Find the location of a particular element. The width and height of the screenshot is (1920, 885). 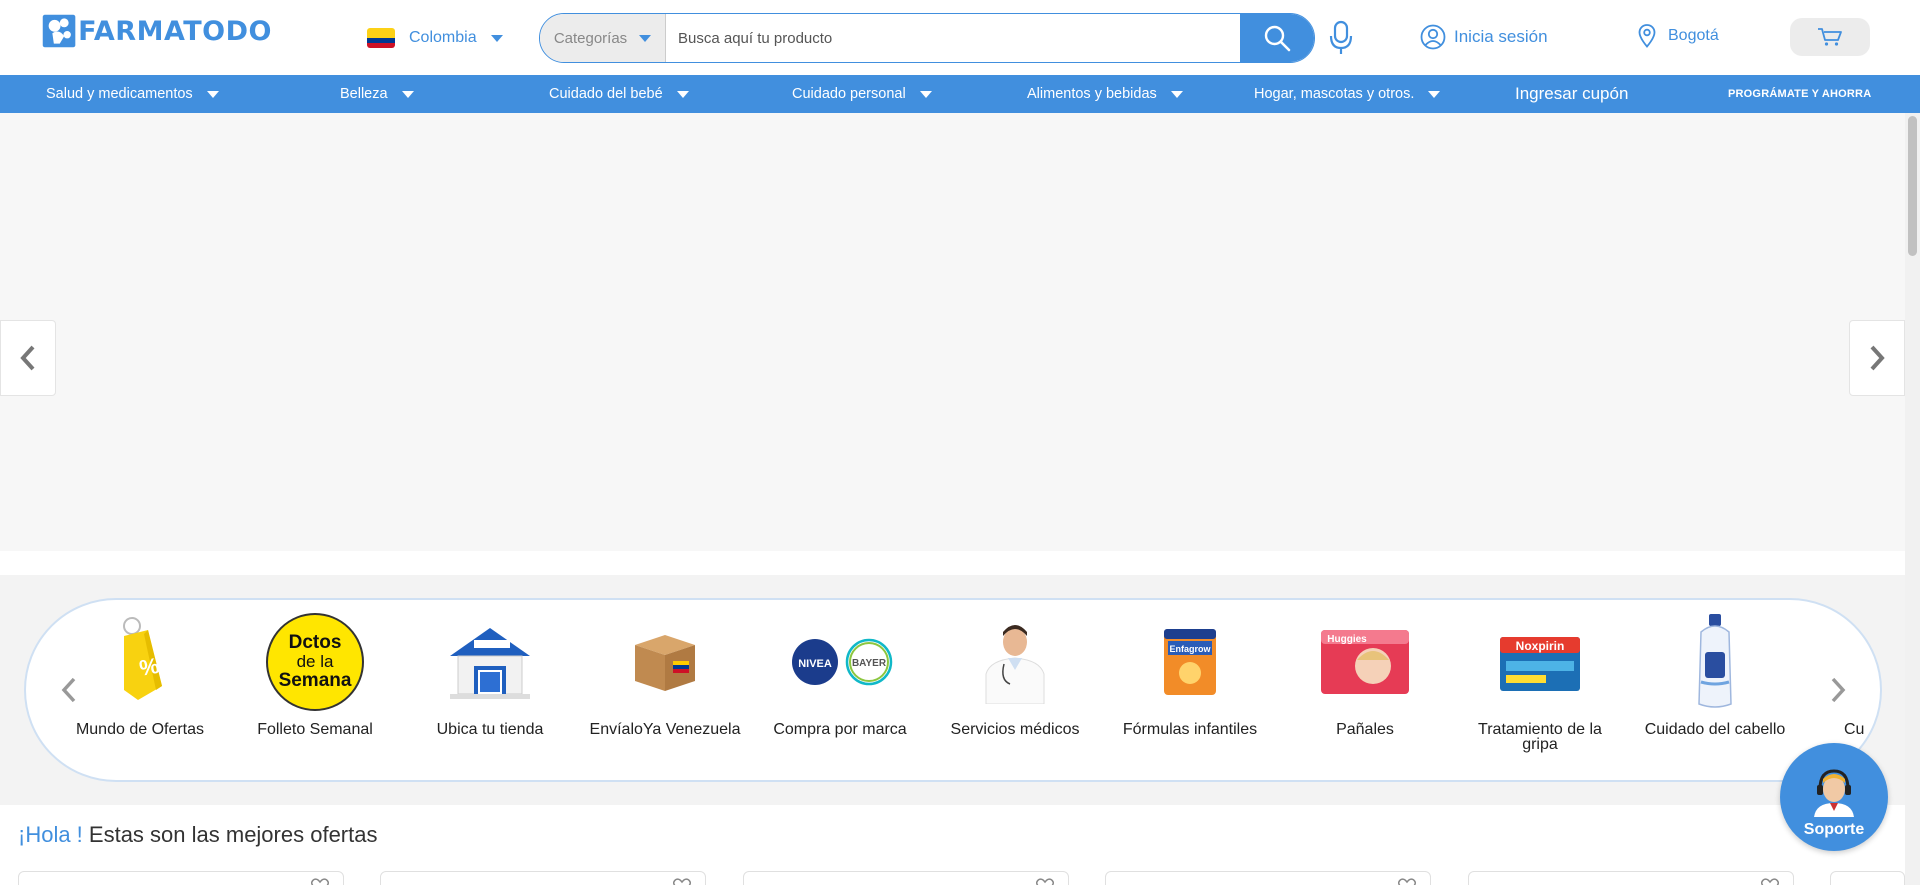

brand-bayer-label: BAYER is located at coordinates (869, 663).